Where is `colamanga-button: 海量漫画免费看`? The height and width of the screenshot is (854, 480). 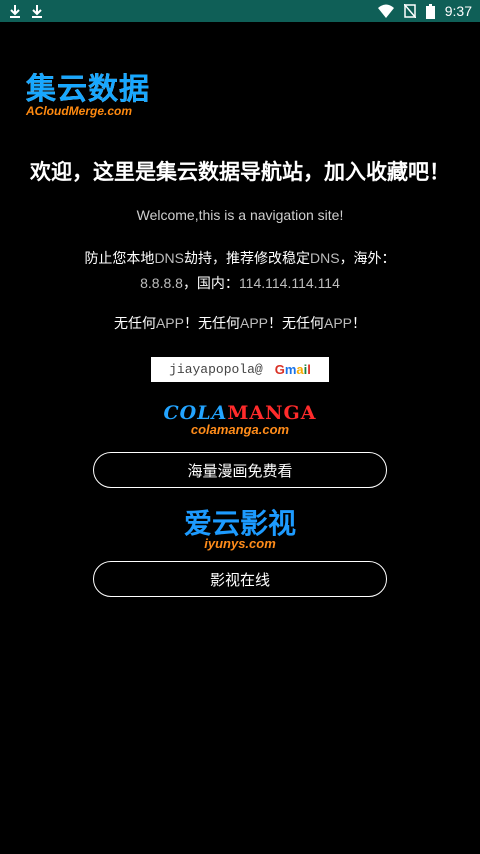
colamanga-button: 海量漫画免费看 is located at coordinates (240, 470).